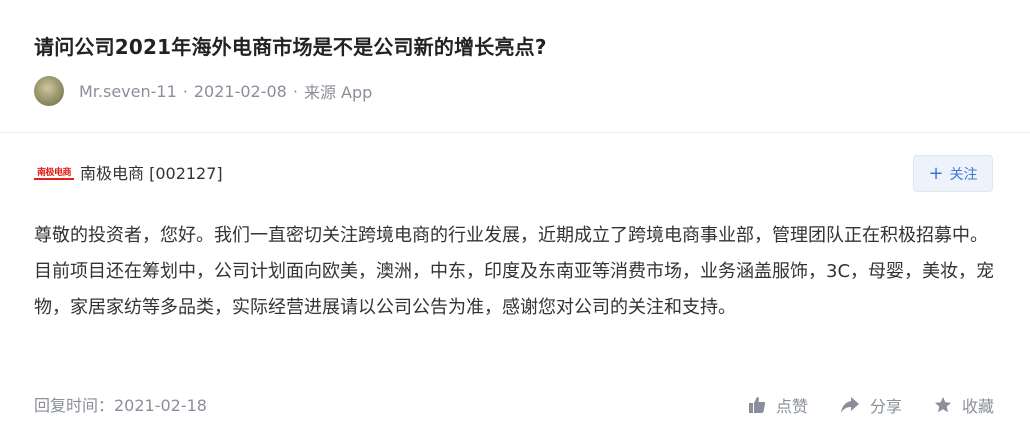 Image resolution: width=1030 pixels, height=439 pixels. What do you see at coordinates (49, 91) in the screenshot?
I see `avatar` at bounding box center [49, 91].